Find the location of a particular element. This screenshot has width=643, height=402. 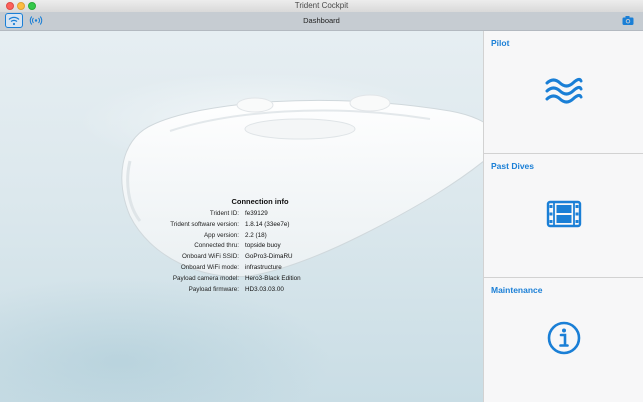

pilot-panel-title: Pilot is located at coordinates (500, 43).